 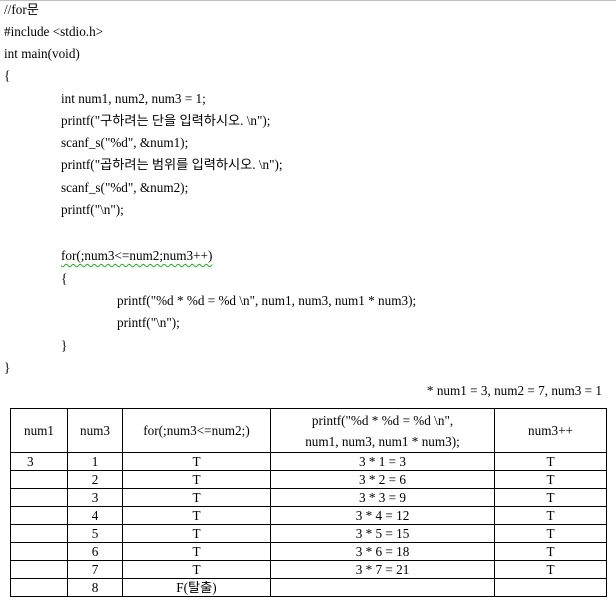 What do you see at coordinates (382, 497) in the screenshot?
I see `cell-output: 3 * 3 = 9` at bounding box center [382, 497].